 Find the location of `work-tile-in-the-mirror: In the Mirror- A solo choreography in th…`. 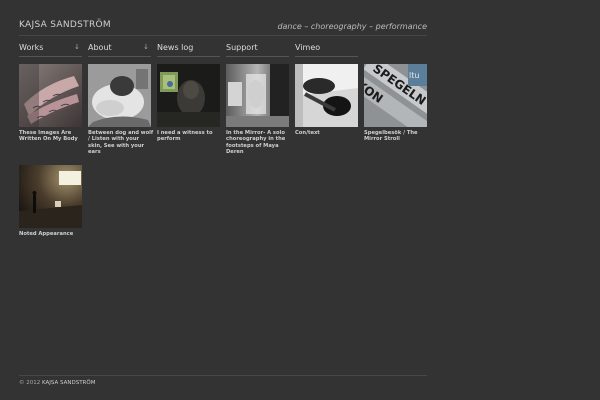

work-tile-in-the-mirror: In the Mirror- A solo choreography in th… is located at coordinates (257, 110).